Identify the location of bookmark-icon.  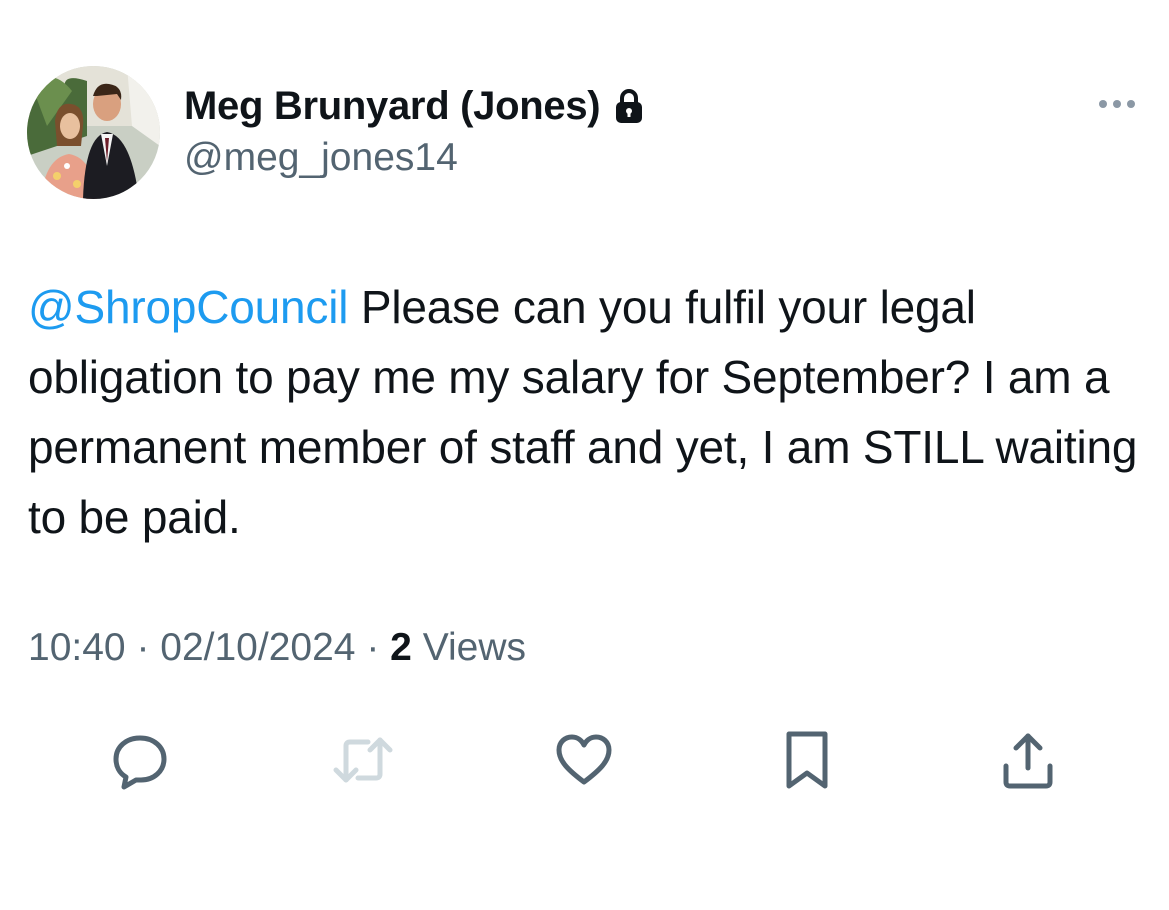
(807, 760).